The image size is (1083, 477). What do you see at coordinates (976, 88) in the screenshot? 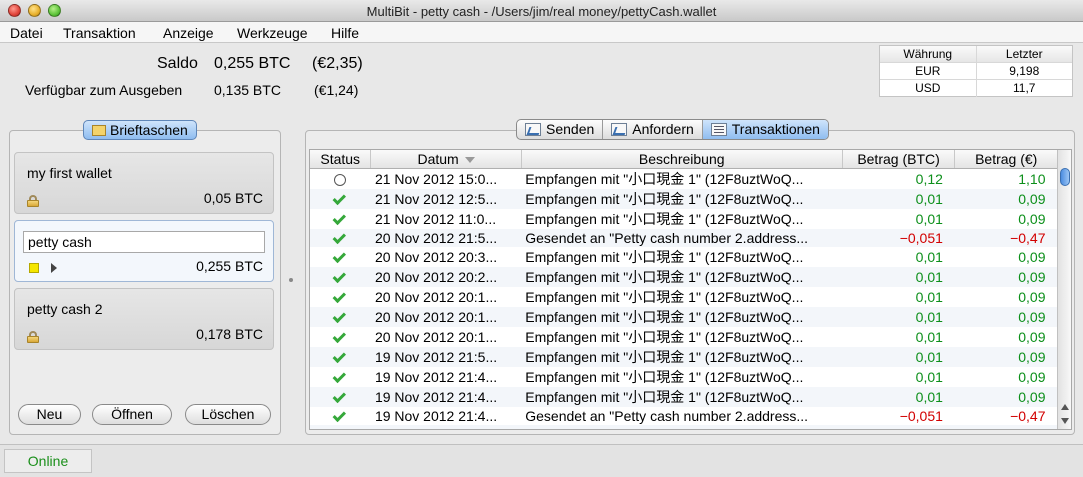
I see `rates-row: USD 11,7` at bounding box center [976, 88].